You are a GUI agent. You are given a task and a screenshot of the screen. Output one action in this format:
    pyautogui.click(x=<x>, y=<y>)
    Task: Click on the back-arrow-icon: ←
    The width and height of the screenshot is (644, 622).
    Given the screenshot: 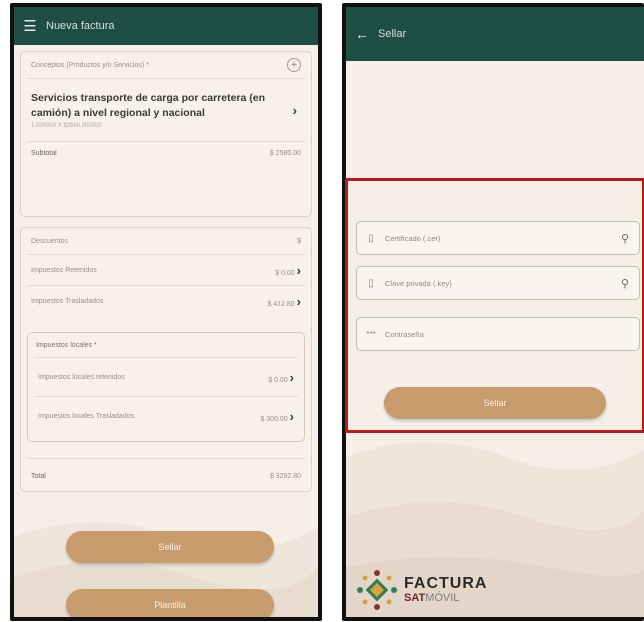 What is the action you would take?
    pyautogui.click(x=362, y=34)
    